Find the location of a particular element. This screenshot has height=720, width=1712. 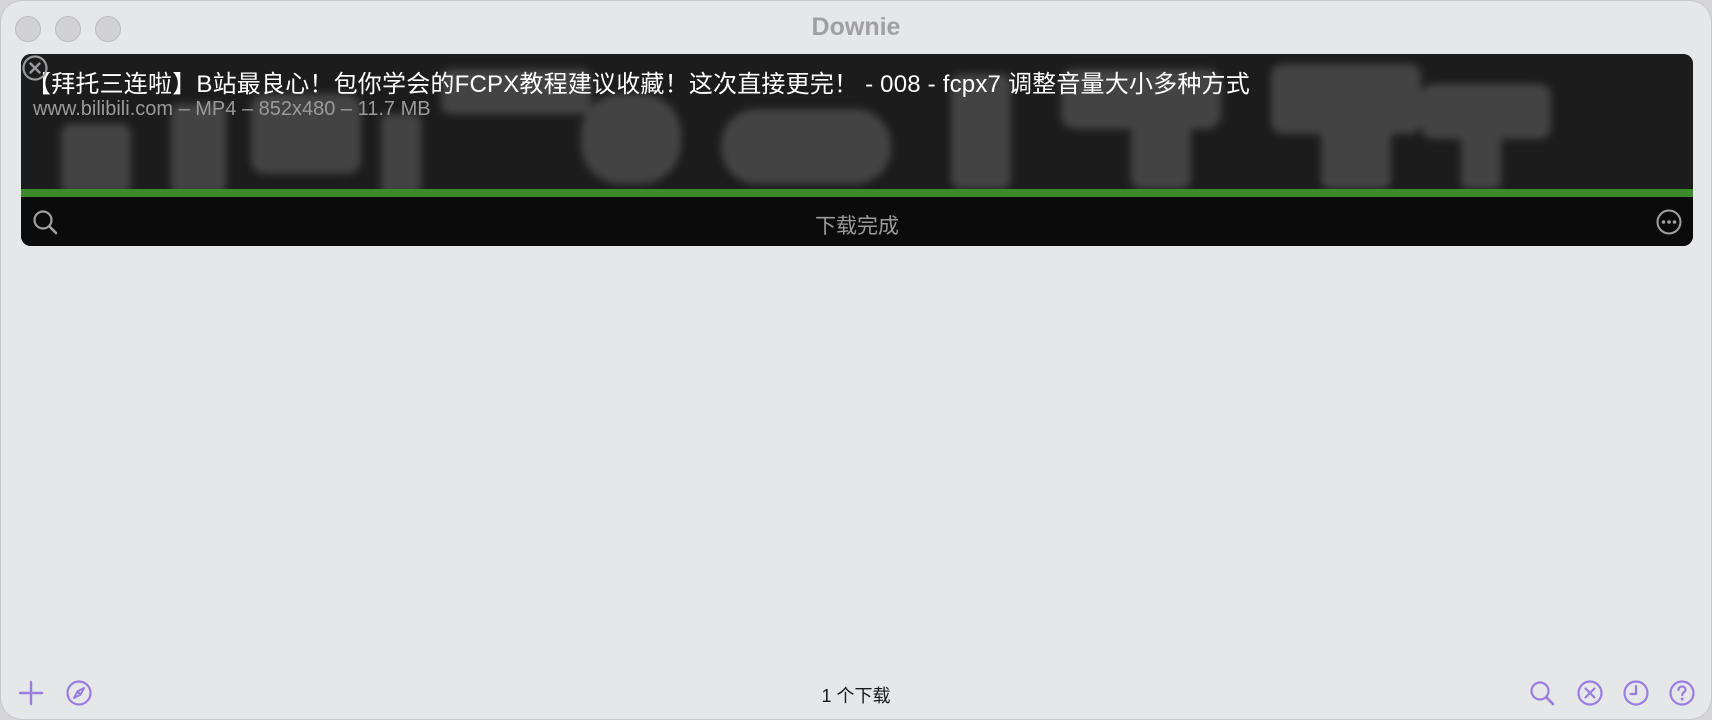

download-status-bar: 下载完成 is located at coordinates (857, 221).